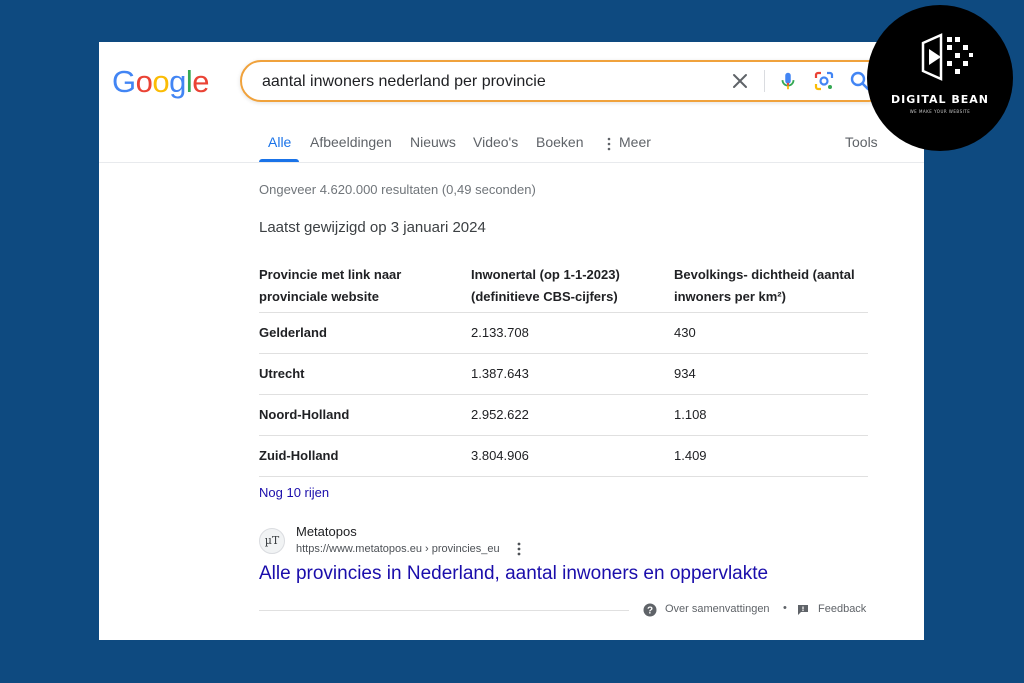 This screenshot has width=1024, height=683. Describe the element at coordinates (565, 81) in the screenshot. I see `search-bar: aantal inwoners nederland per provincie` at that location.